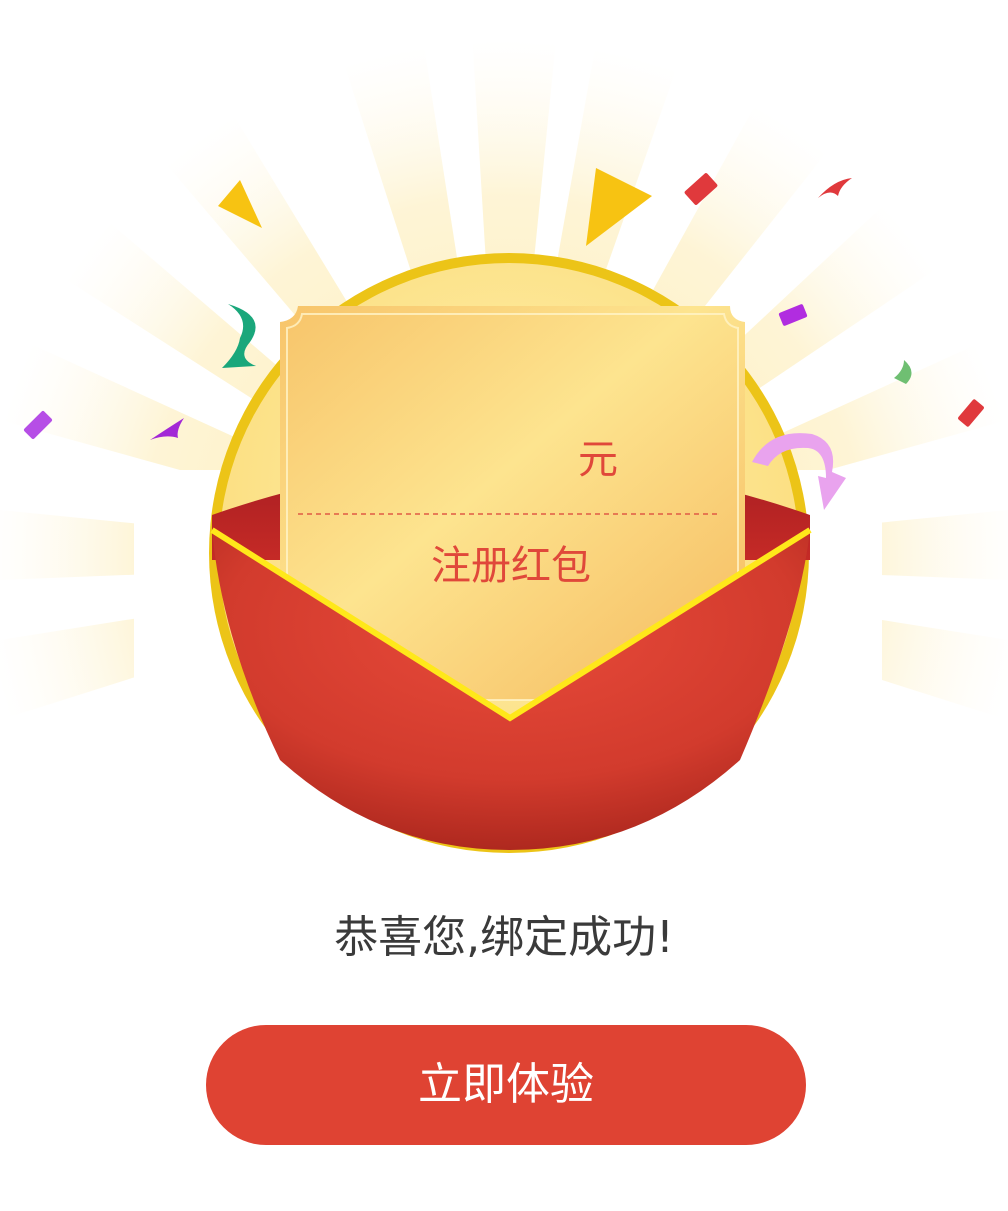  I want to click on success-message: 恭喜您,绑定成功!, so click(504, 937).